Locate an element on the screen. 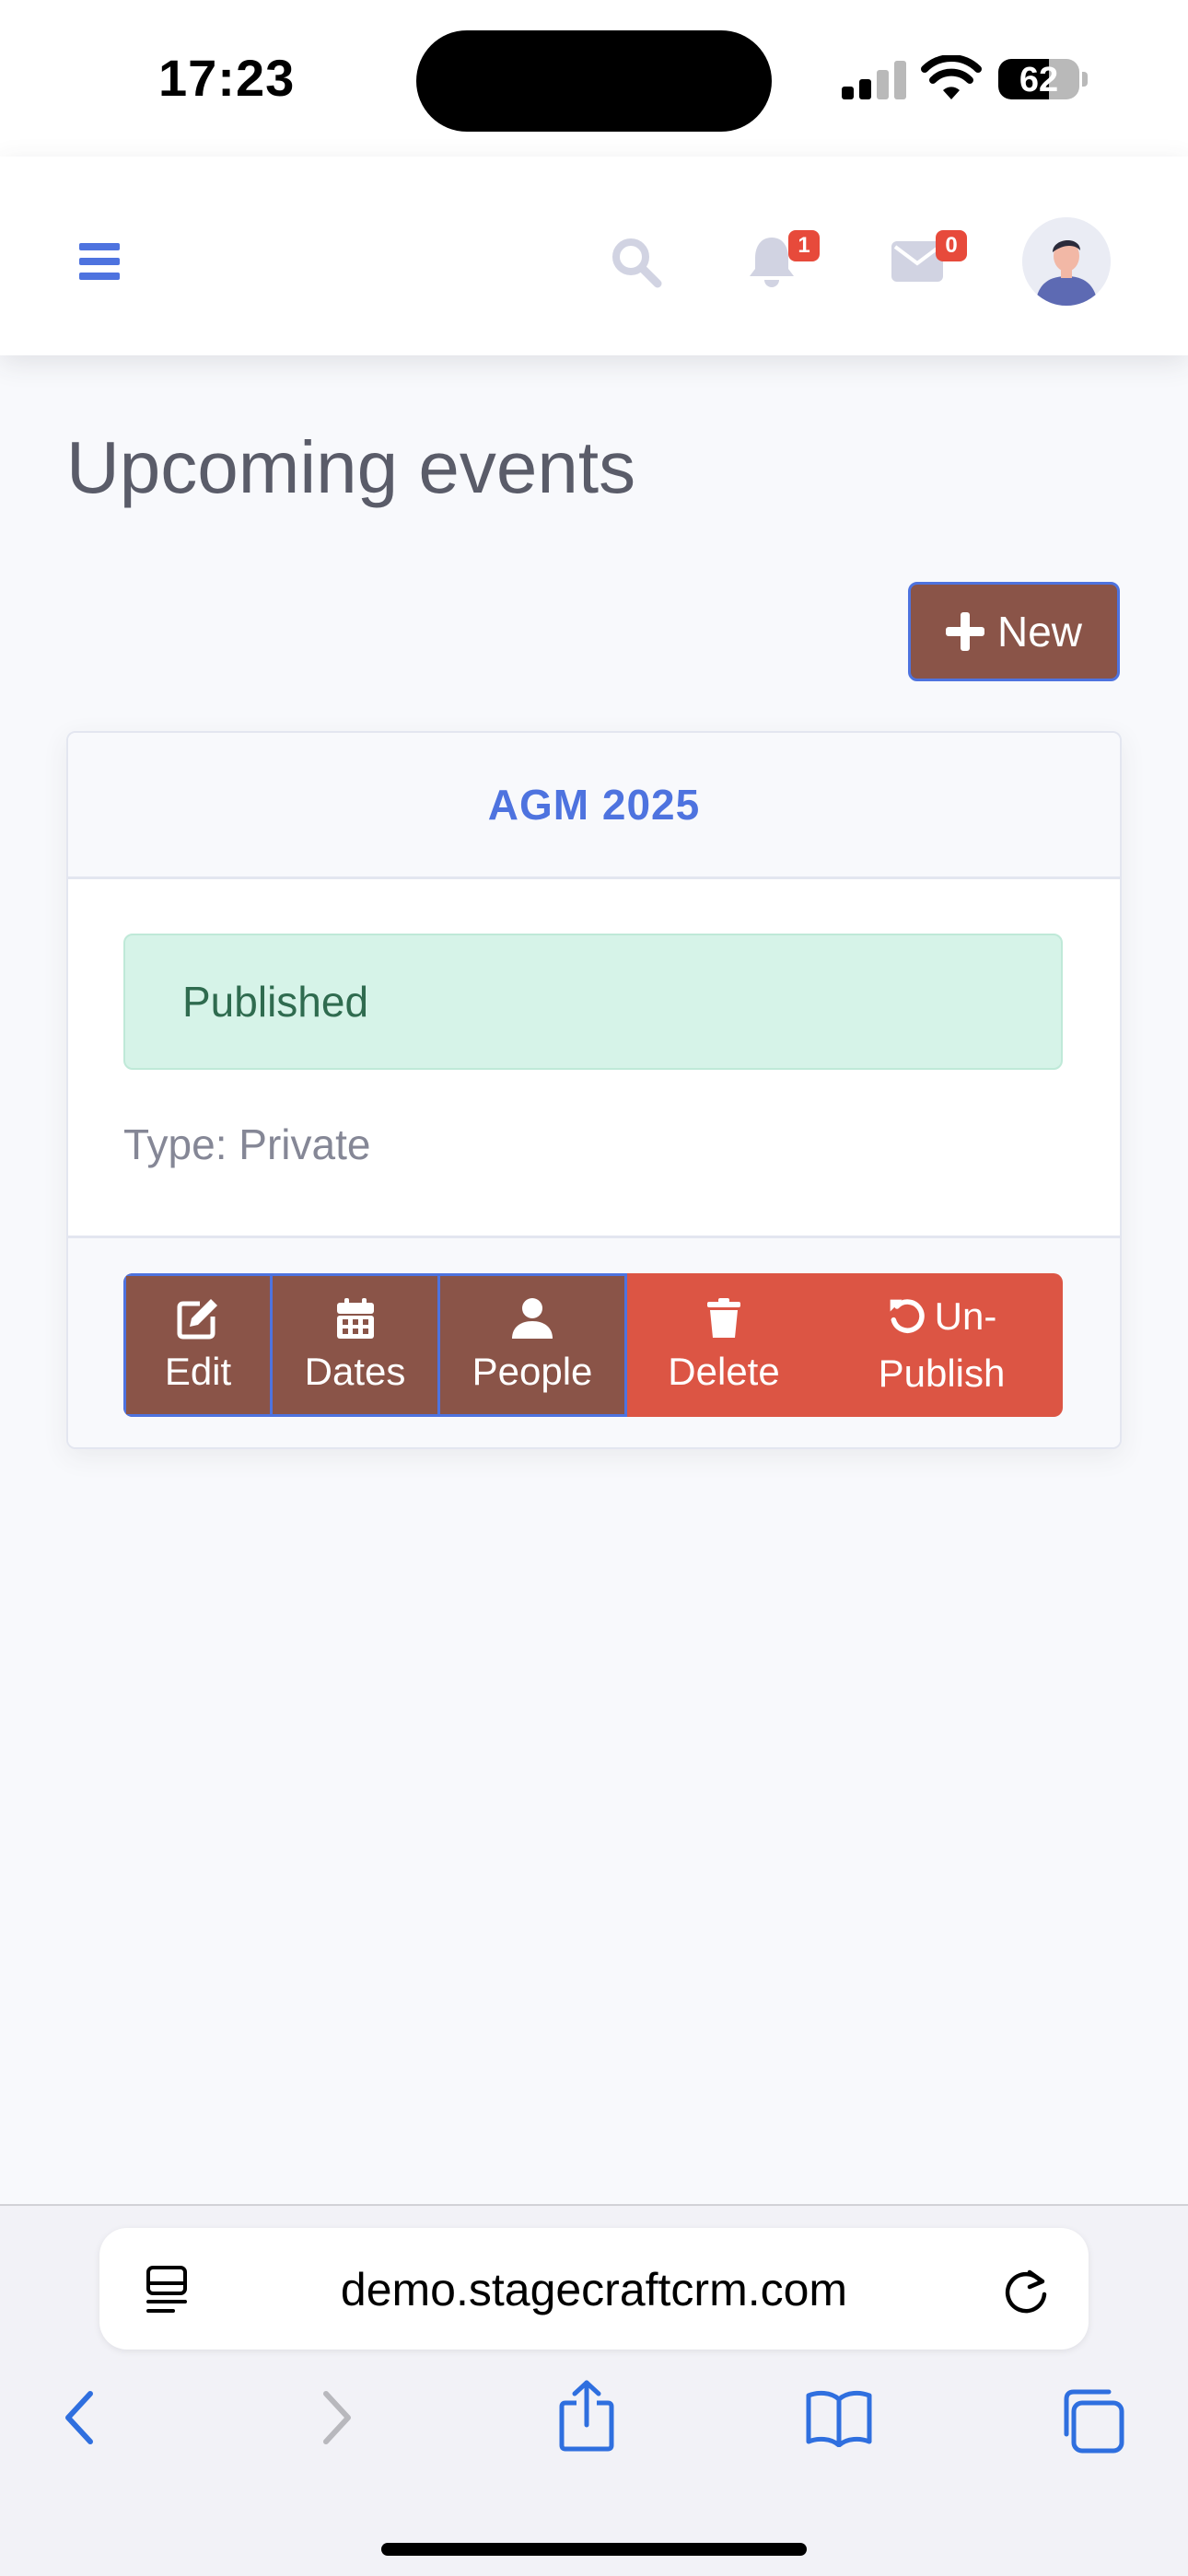  reload-icon is located at coordinates (1026, 2290).